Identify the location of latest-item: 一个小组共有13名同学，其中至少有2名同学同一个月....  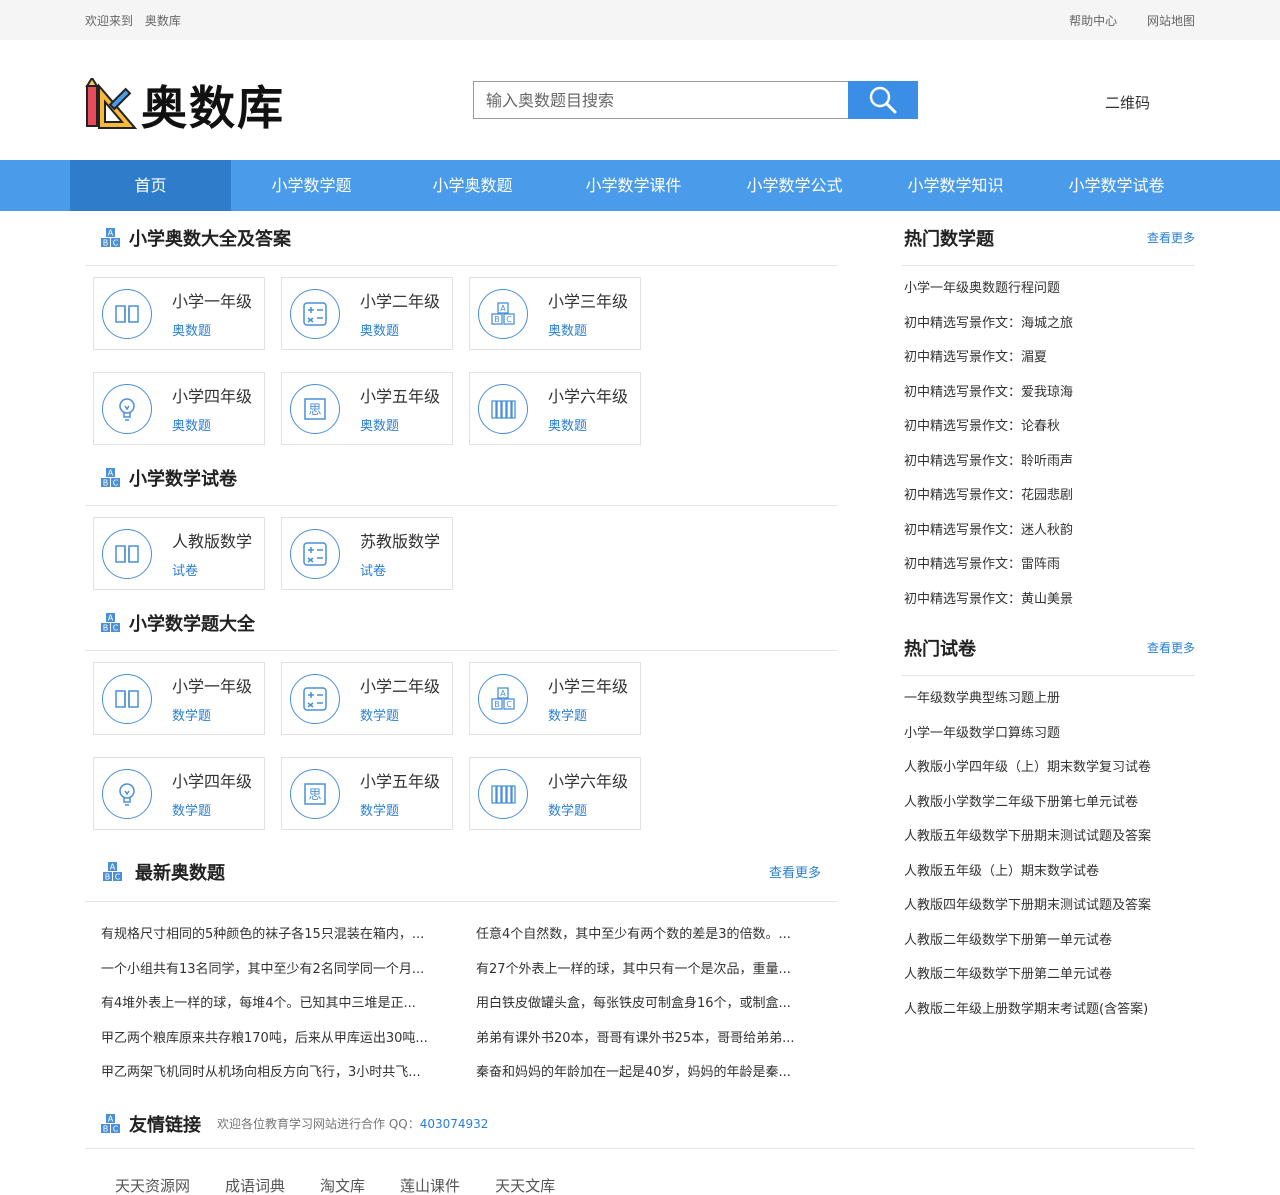
(273, 970).